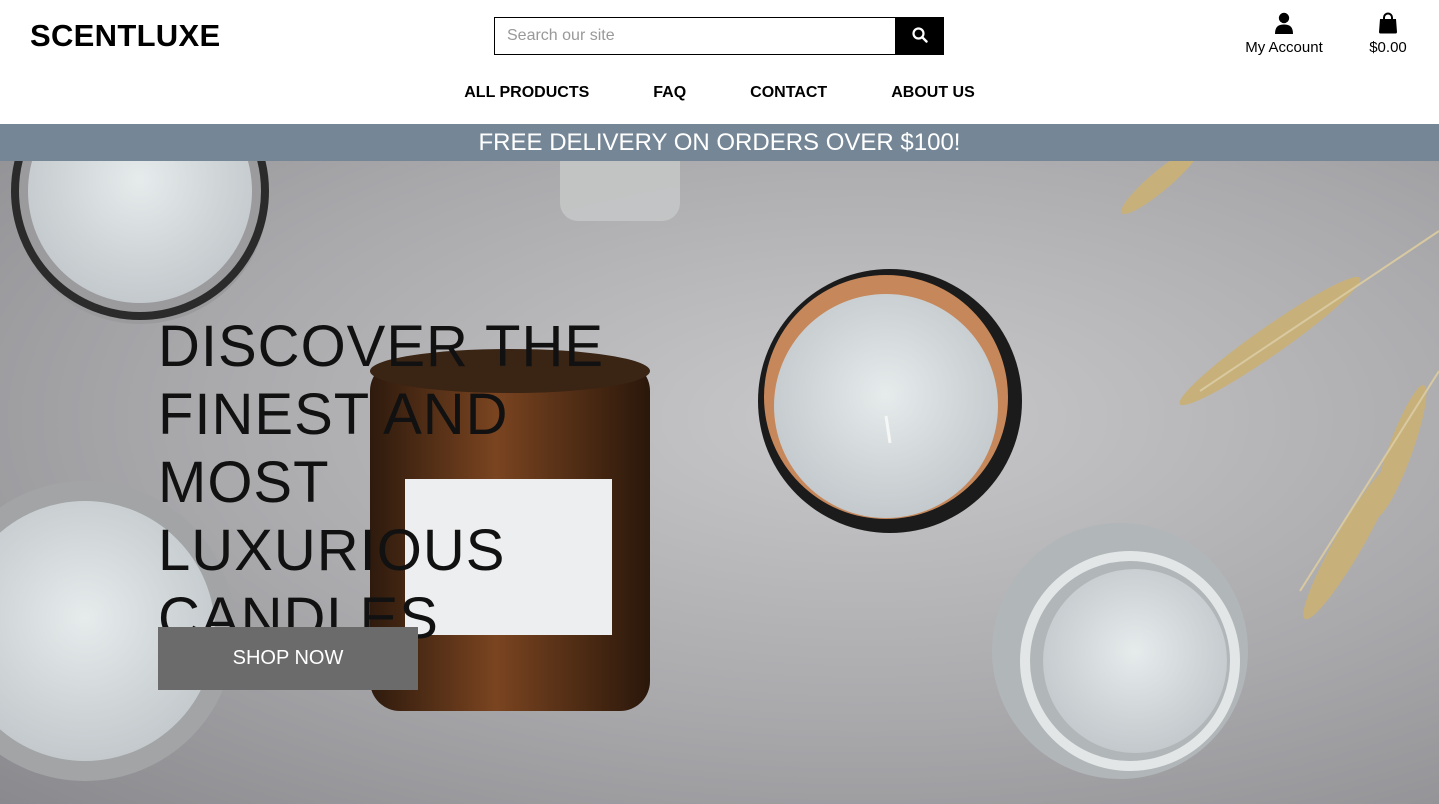  I want to click on nav-faq: FAQ, so click(669, 93).